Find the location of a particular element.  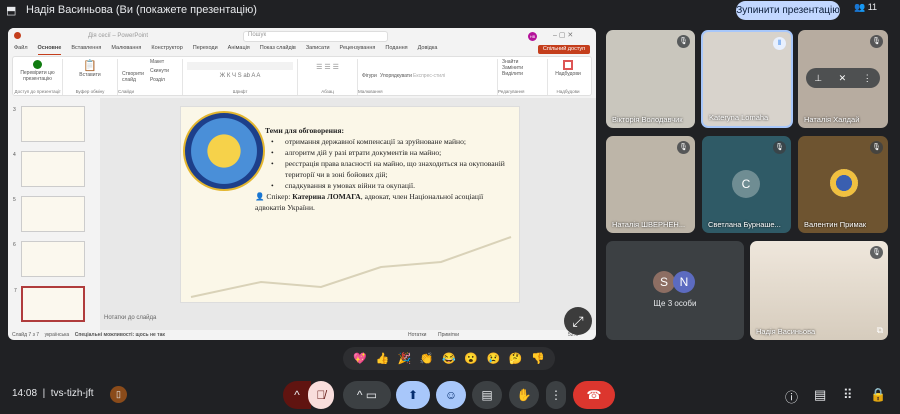

slide-thumbnail: 6 is located at coordinates (49, 259).